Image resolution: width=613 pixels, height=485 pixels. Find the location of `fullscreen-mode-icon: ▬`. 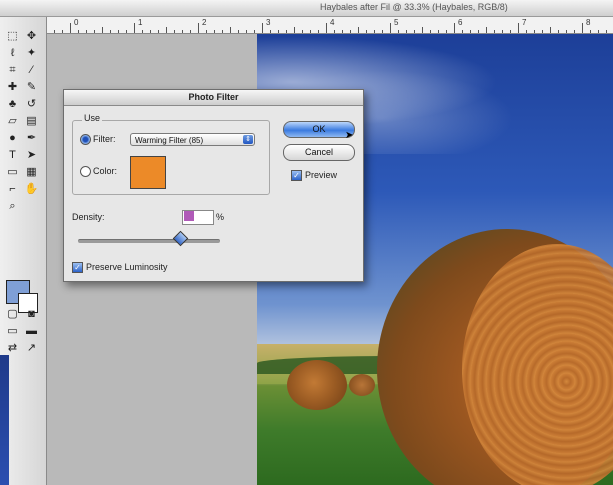

fullscreen-mode-icon: ▬ is located at coordinates (31, 331).